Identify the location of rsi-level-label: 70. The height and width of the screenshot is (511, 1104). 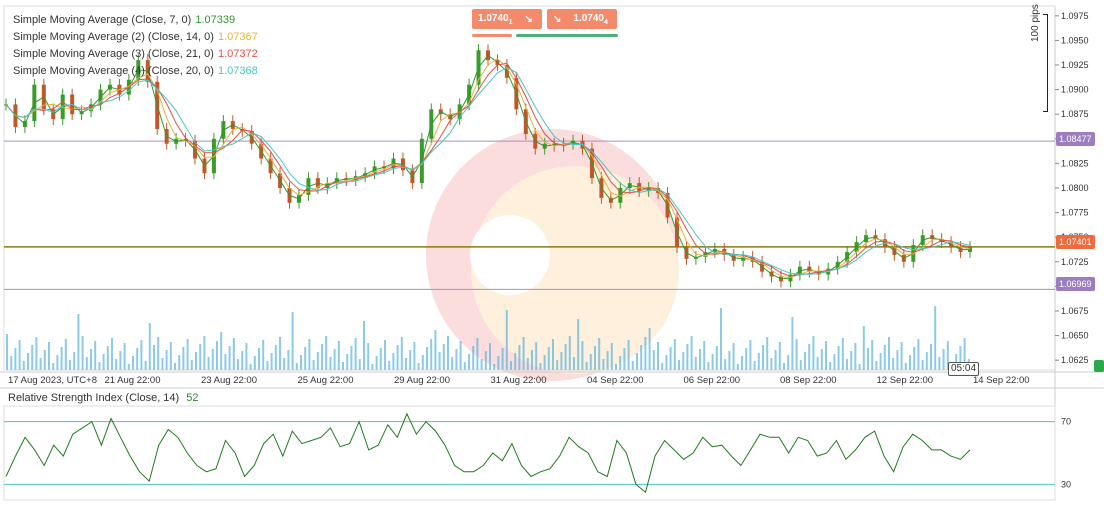
(1066, 422).